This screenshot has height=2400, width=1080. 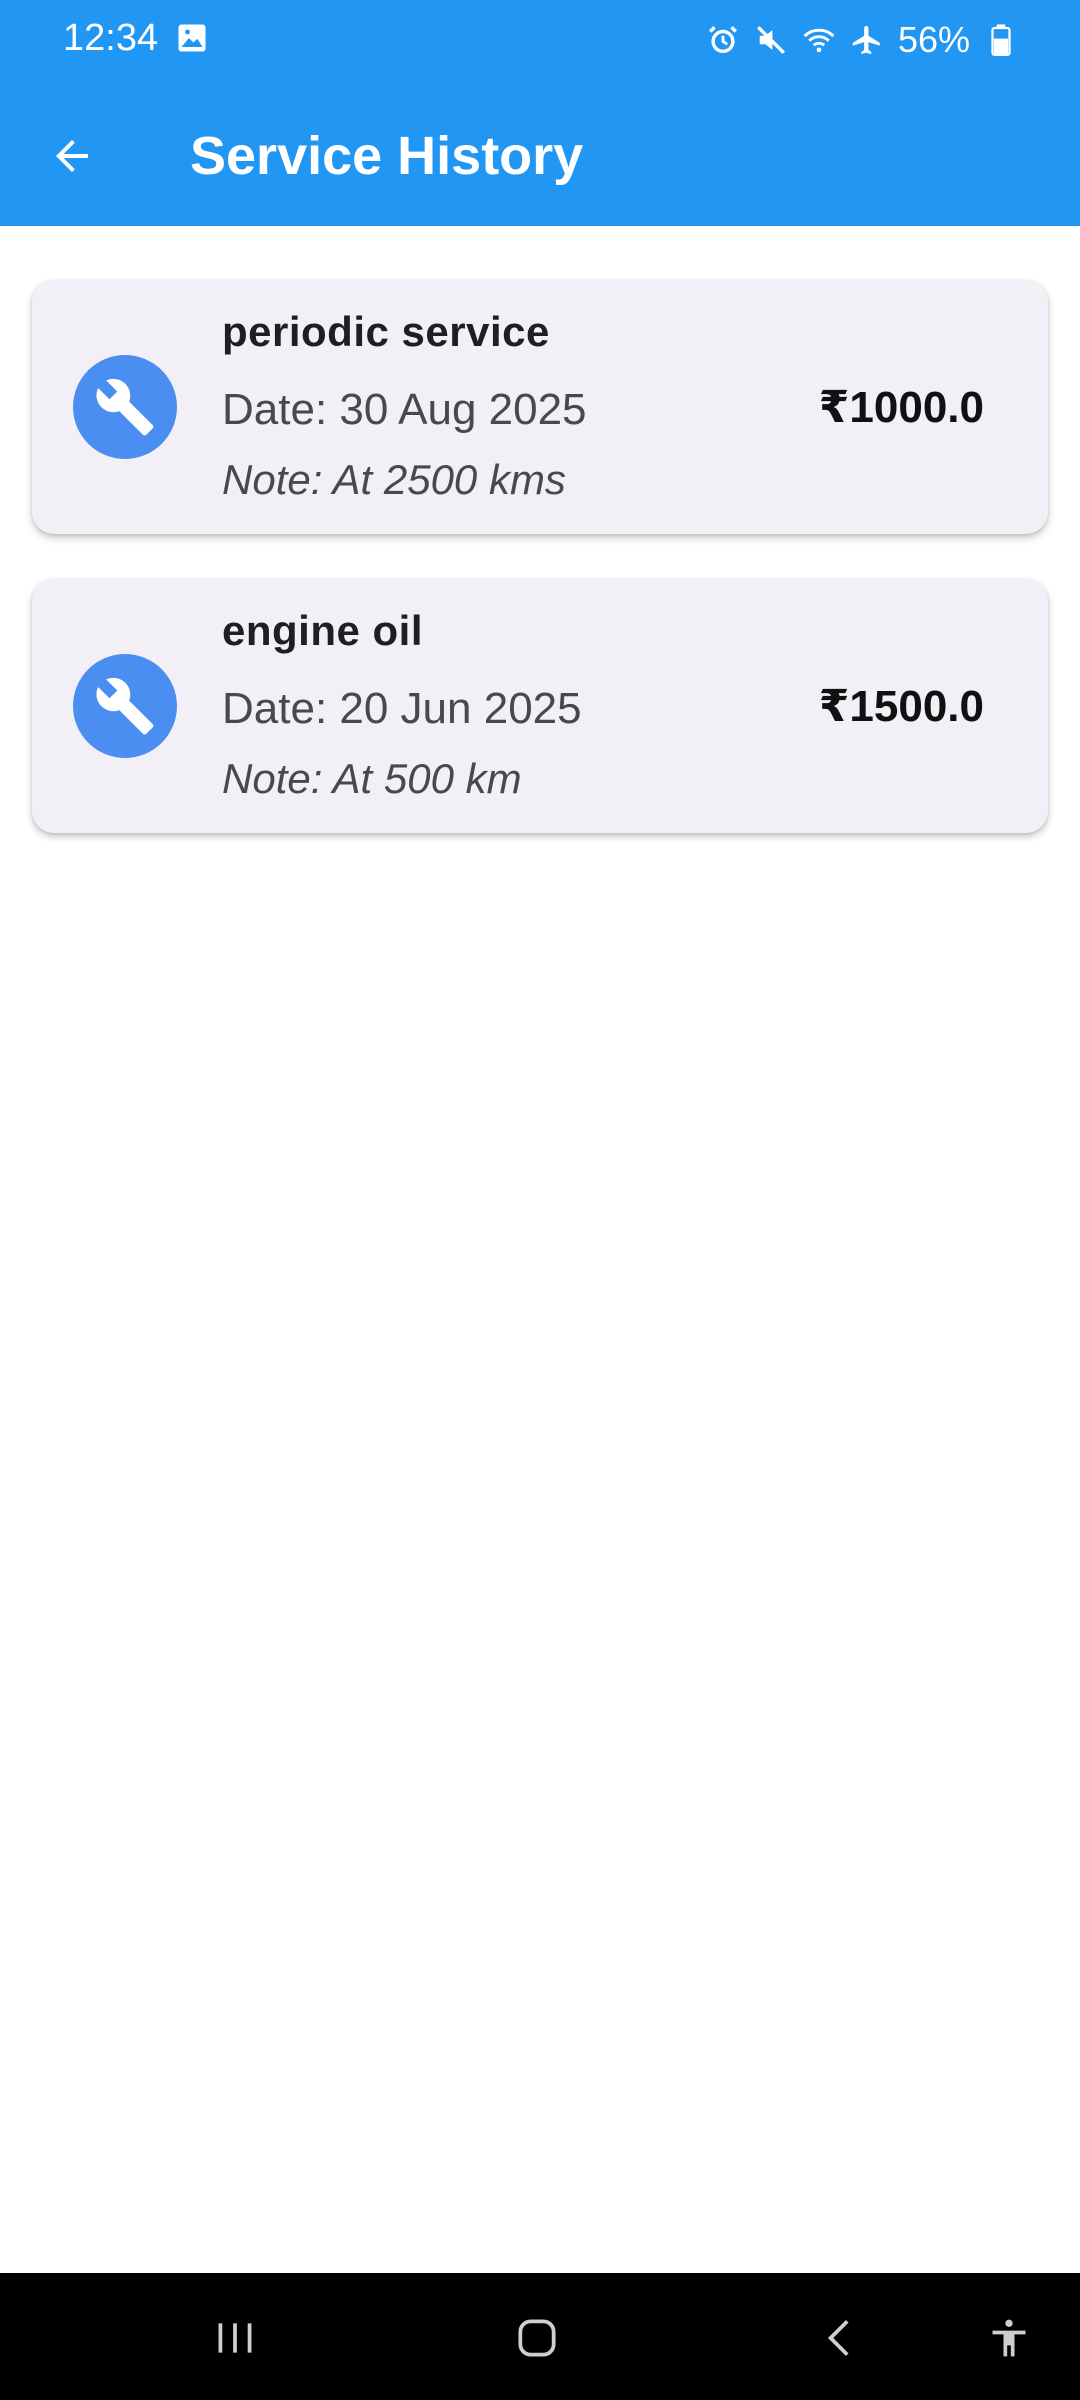 I want to click on arrow-left-icon, so click(x=72, y=156).